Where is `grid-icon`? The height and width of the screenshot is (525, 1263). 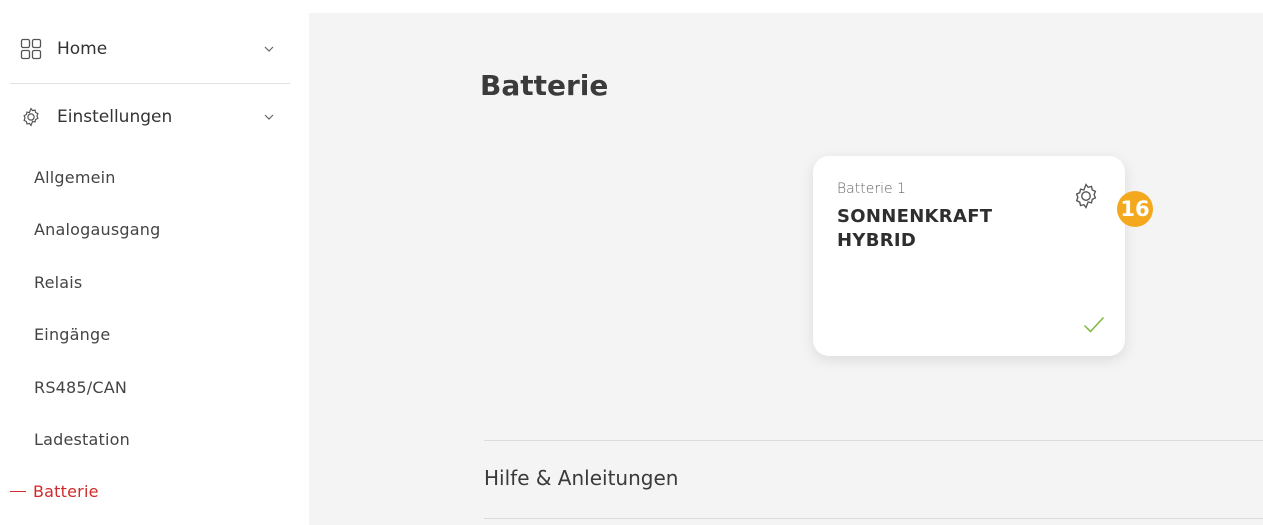 grid-icon is located at coordinates (31, 49).